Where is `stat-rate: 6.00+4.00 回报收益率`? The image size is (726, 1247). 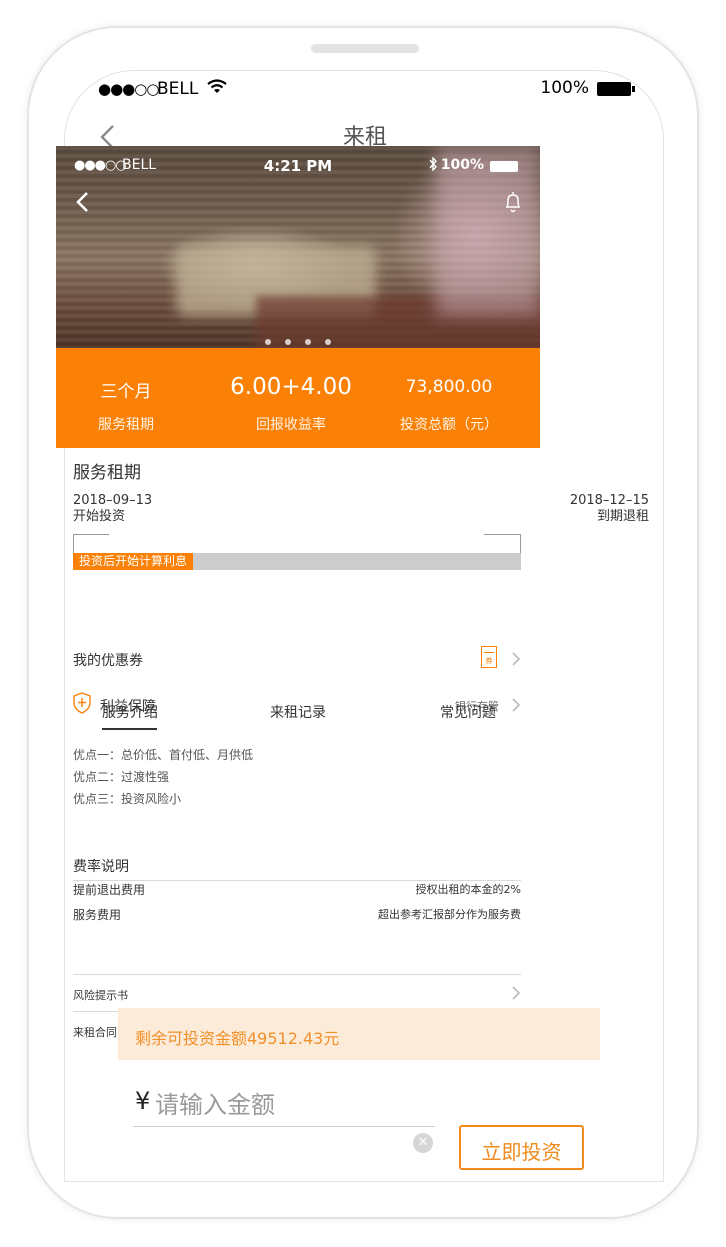
stat-rate: 6.00+4.00 回报收益率 is located at coordinates (291, 398).